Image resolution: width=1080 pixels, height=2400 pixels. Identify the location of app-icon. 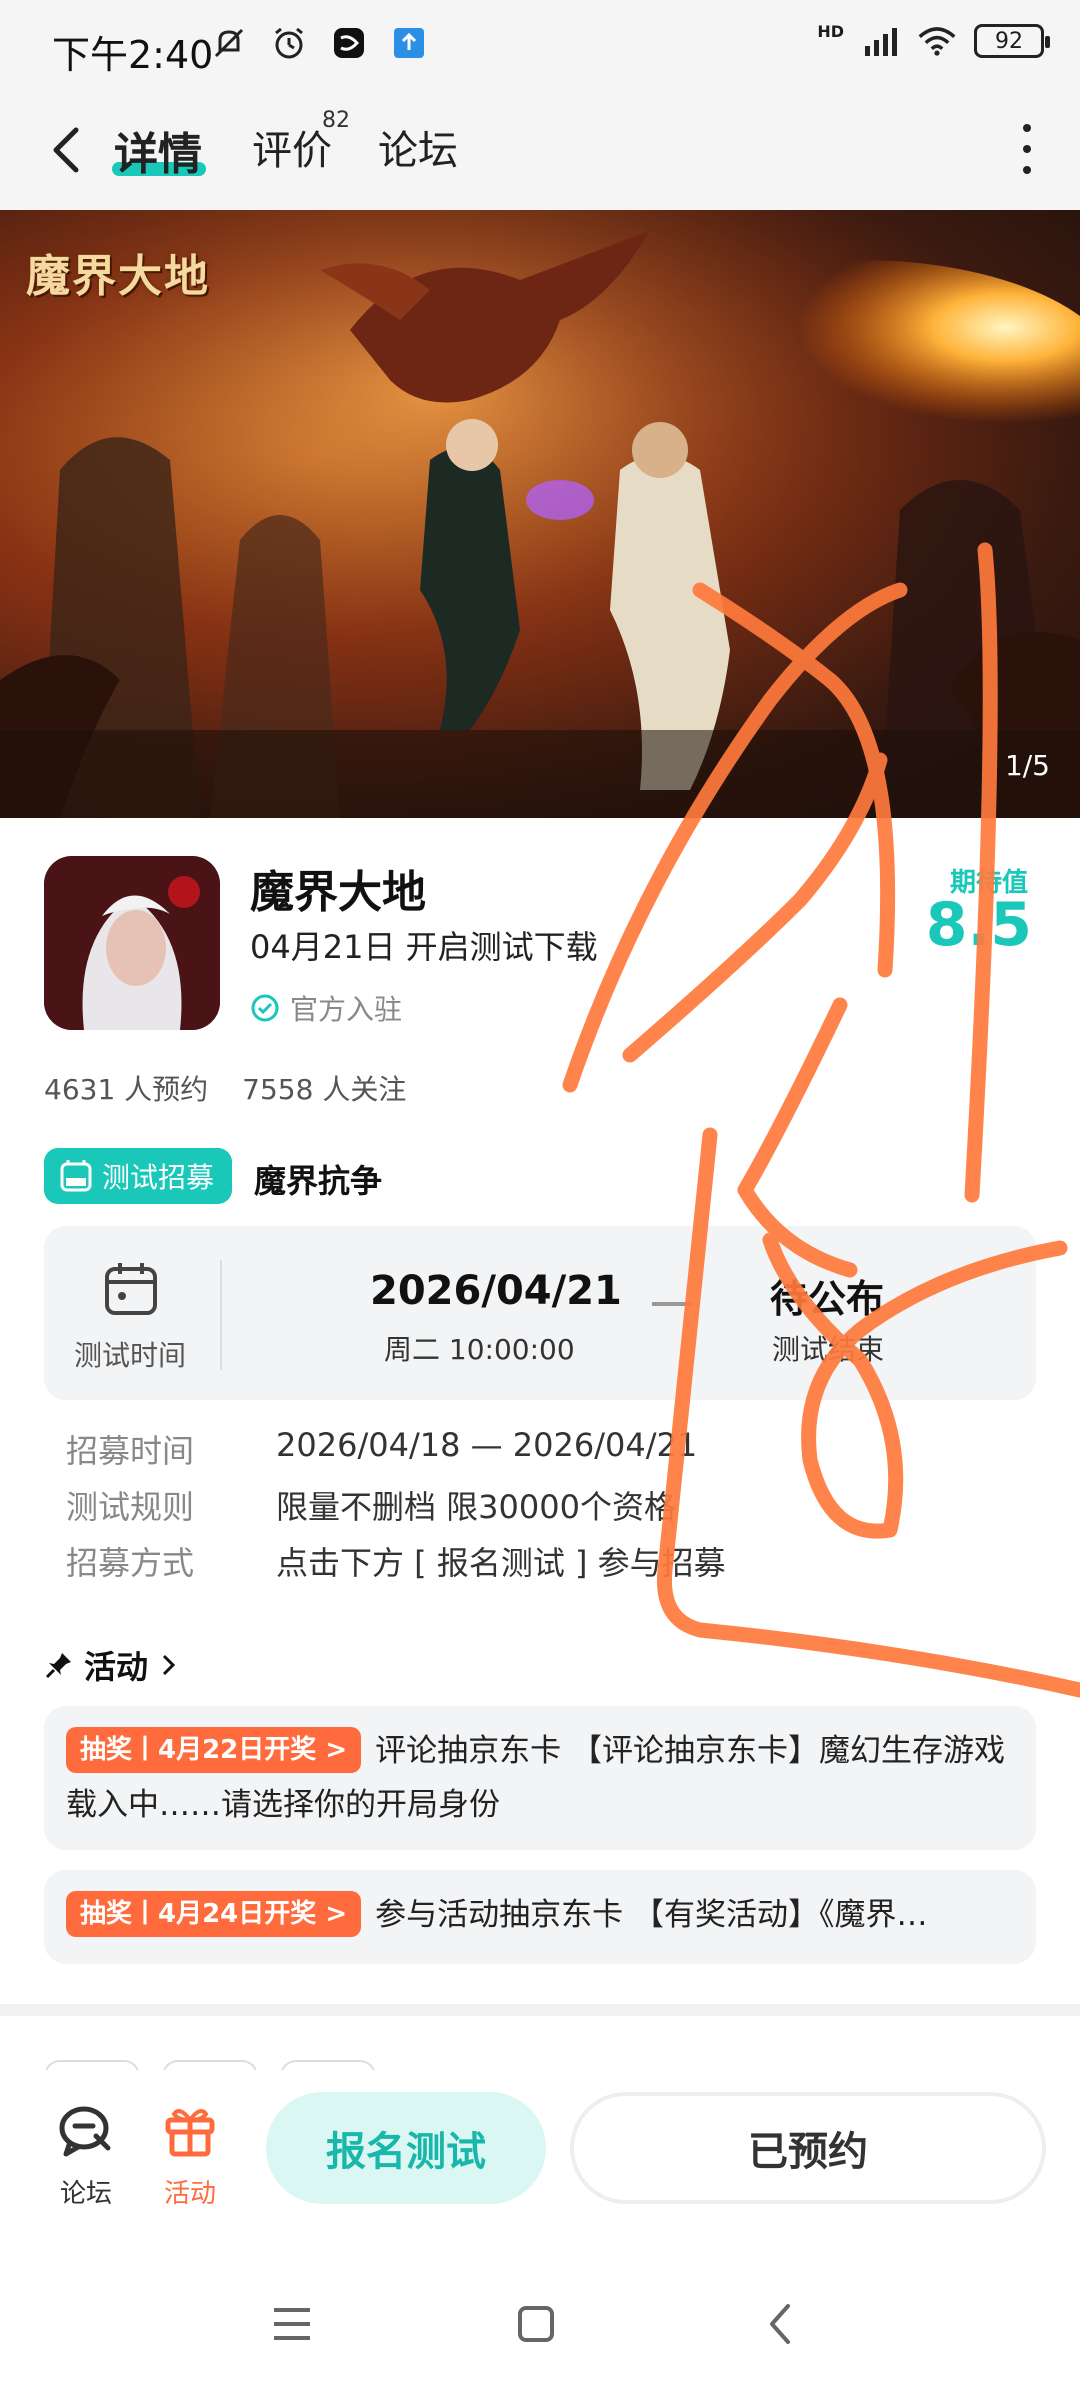
(132, 943).